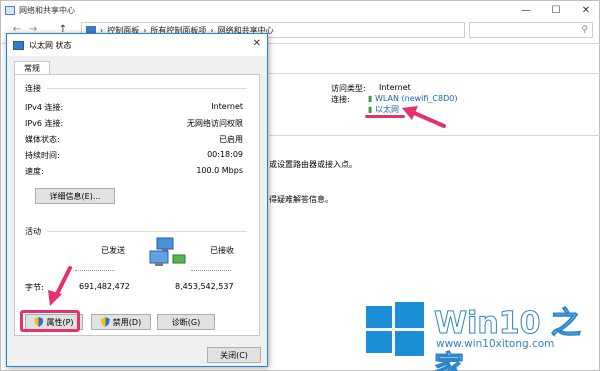  Describe the element at coordinates (33, 231) in the screenshot. I see `activity-group-label: 活动` at that location.